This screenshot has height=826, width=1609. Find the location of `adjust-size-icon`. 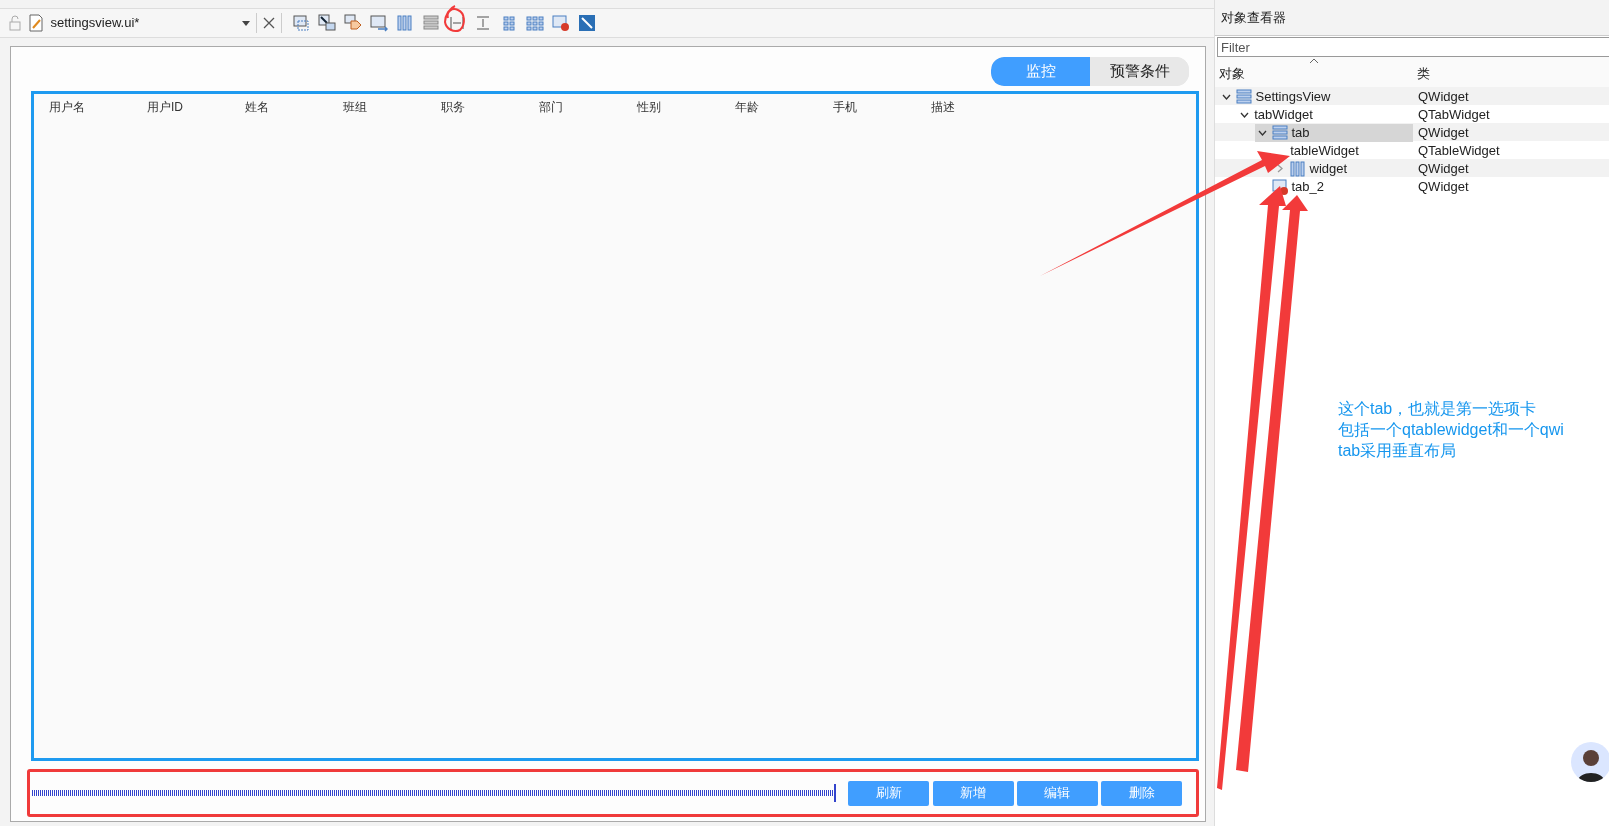

adjust-size-icon is located at coordinates (587, 23).